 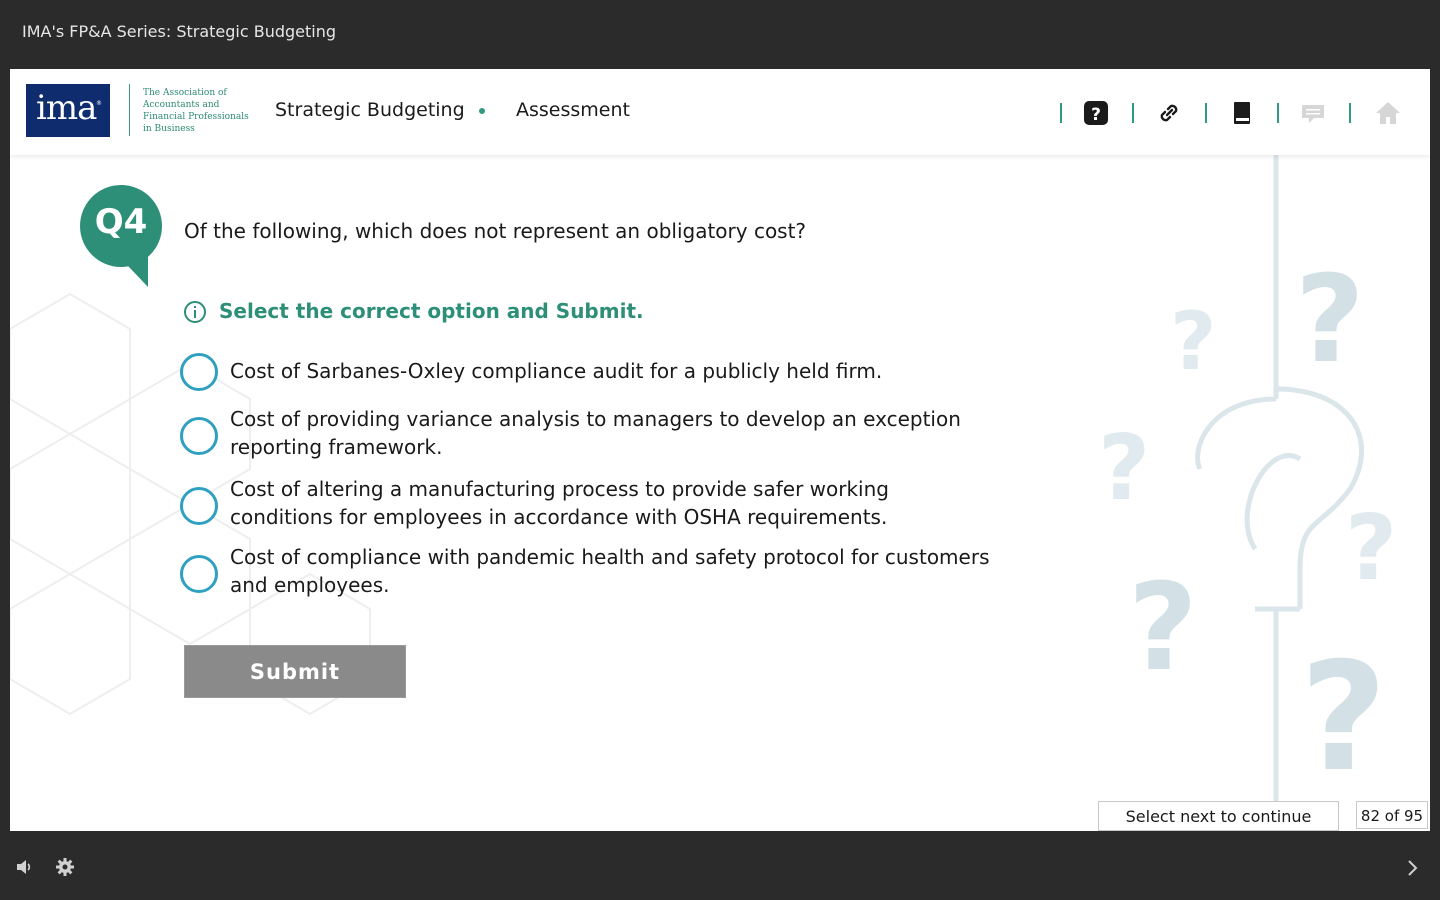 What do you see at coordinates (181, 105) in the screenshot?
I see `logo-tagline-line: Accountants and` at bounding box center [181, 105].